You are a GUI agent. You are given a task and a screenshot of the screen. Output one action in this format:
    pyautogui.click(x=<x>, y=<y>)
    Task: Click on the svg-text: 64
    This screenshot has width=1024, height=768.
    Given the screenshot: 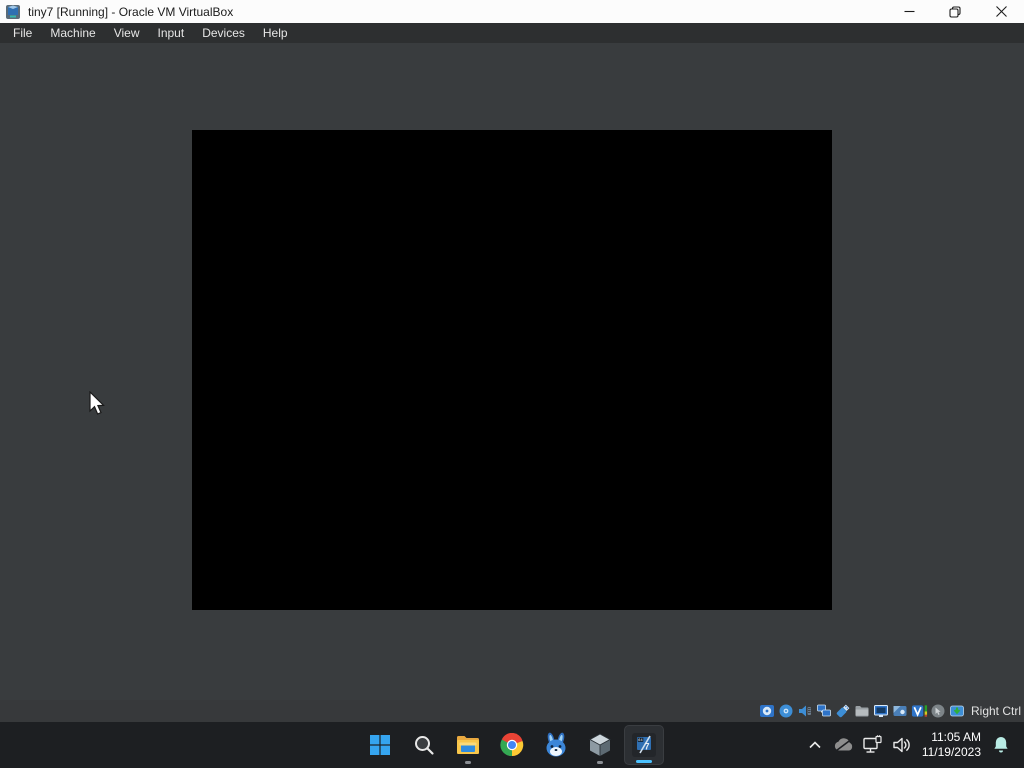 What is the action you would take?
    pyautogui.click(x=640, y=740)
    